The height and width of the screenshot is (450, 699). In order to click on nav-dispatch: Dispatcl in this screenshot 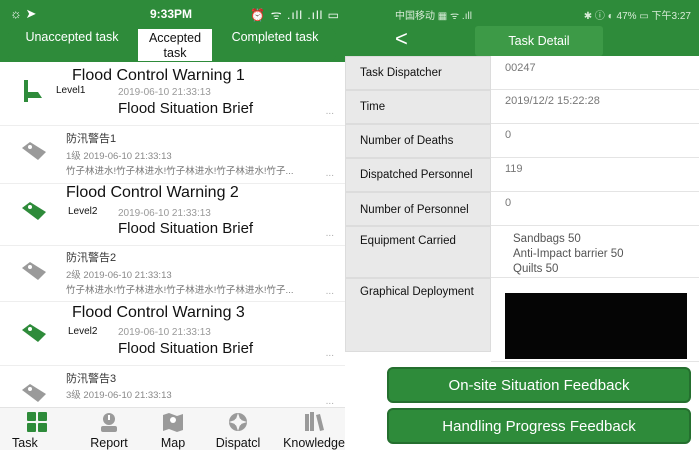, I will do `click(238, 429)`.